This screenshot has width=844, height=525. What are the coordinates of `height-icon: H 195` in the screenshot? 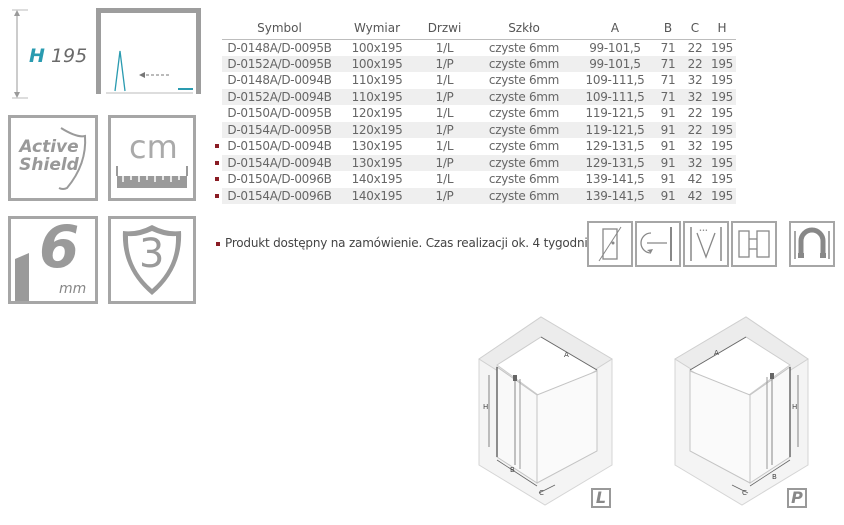 It's located at (48, 54).